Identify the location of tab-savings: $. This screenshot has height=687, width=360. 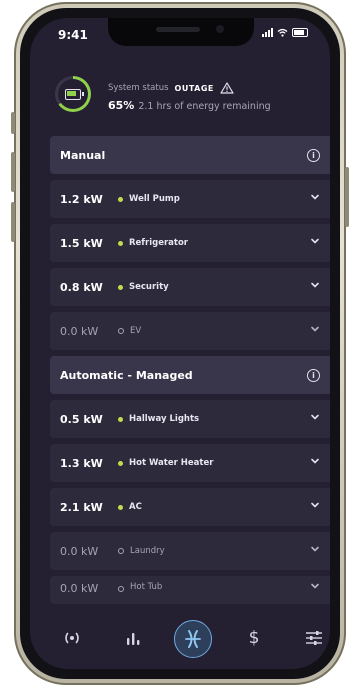
(254, 638).